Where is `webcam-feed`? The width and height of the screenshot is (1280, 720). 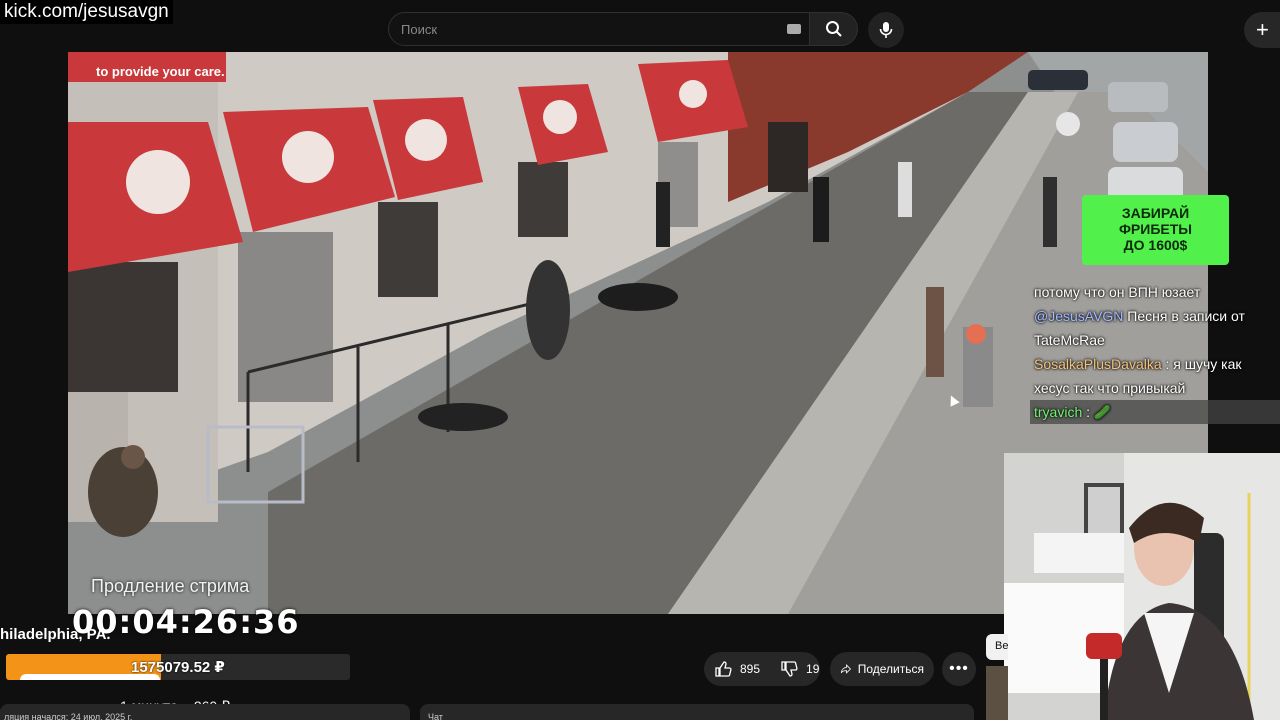 webcam-feed is located at coordinates (1142, 586).